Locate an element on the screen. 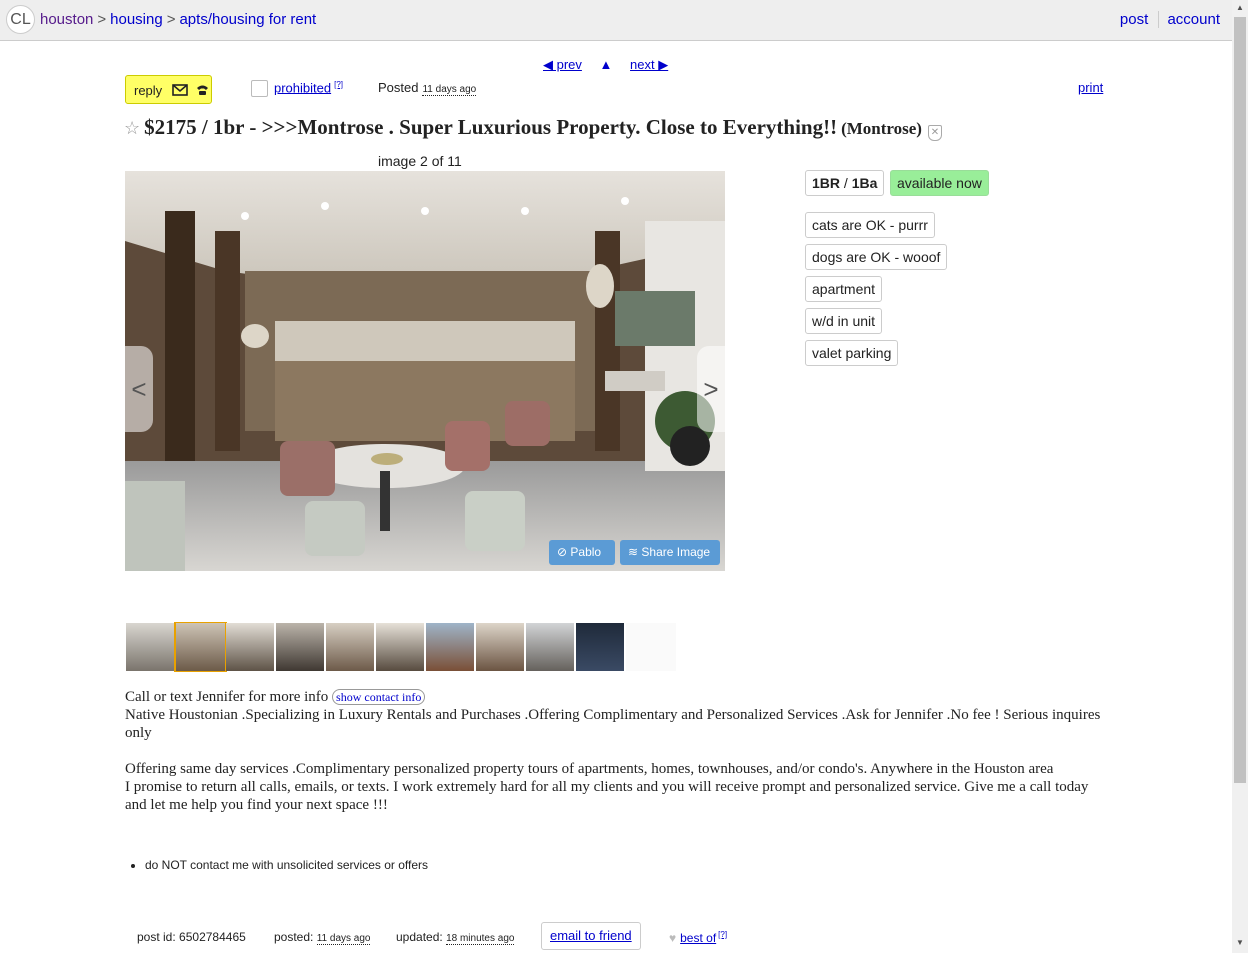 Image resolution: width=1248 pixels, height=953 pixels. attribute-tag: apartment is located at coordinates (844, 289).